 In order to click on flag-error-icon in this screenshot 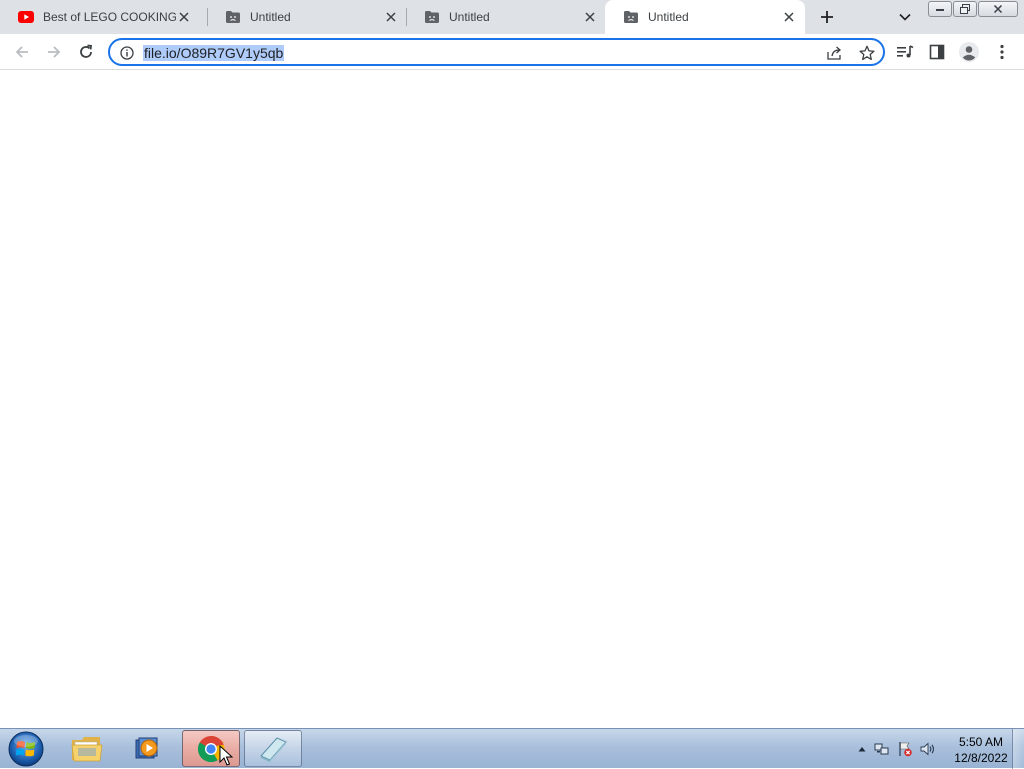, I will do `click(905, 749)`.